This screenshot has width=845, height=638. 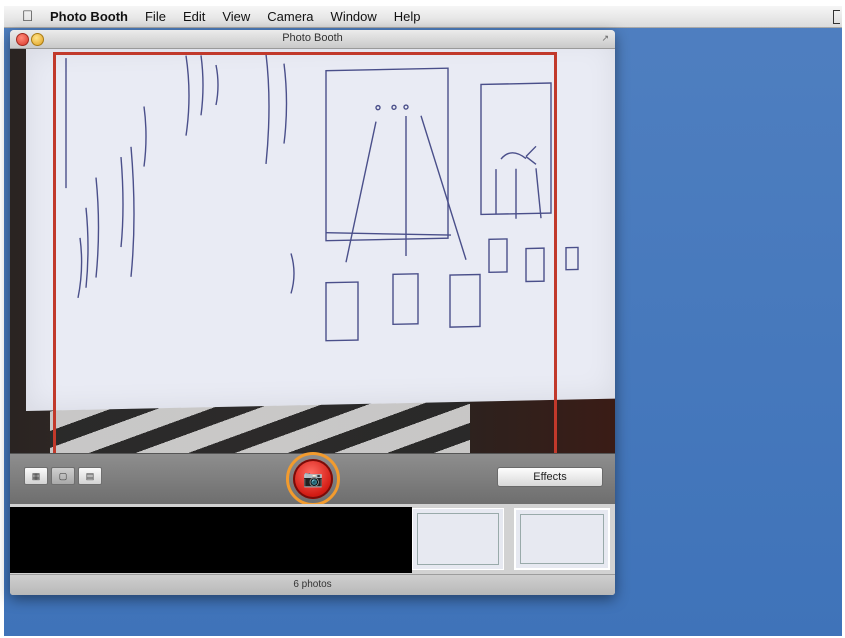 I want to click on menu-edit: Edit, so click(x=194, y=16).